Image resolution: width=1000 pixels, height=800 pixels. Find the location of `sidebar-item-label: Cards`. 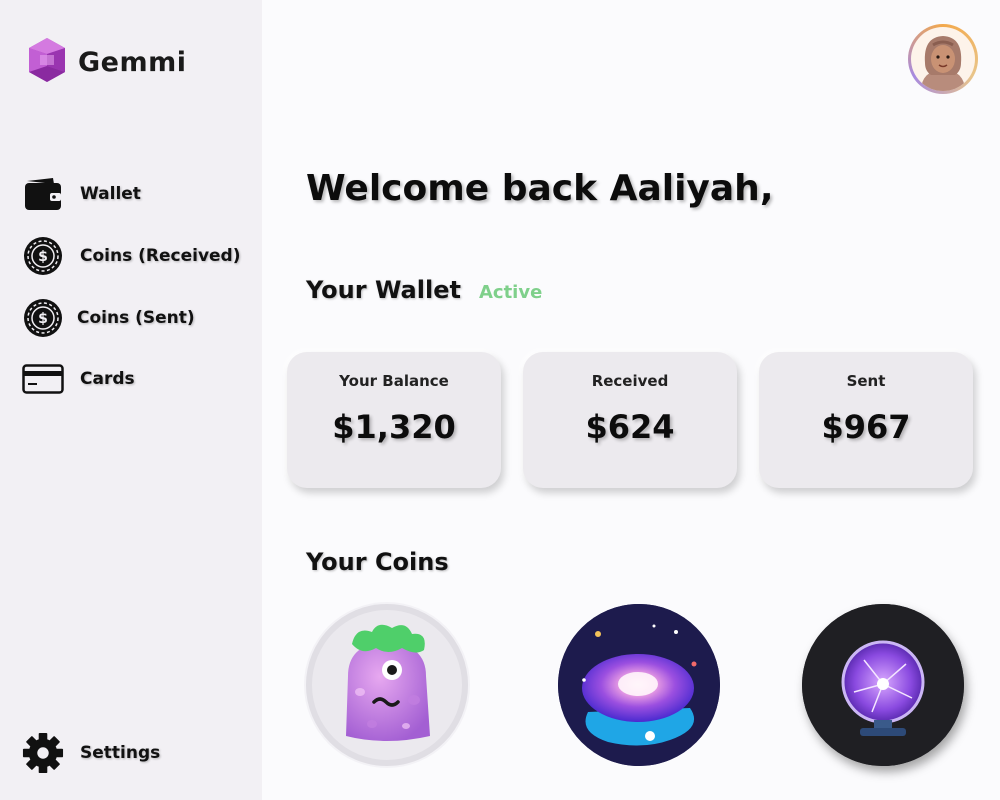

sidebar-item-label: Cards is located at coordinates (107, 379).